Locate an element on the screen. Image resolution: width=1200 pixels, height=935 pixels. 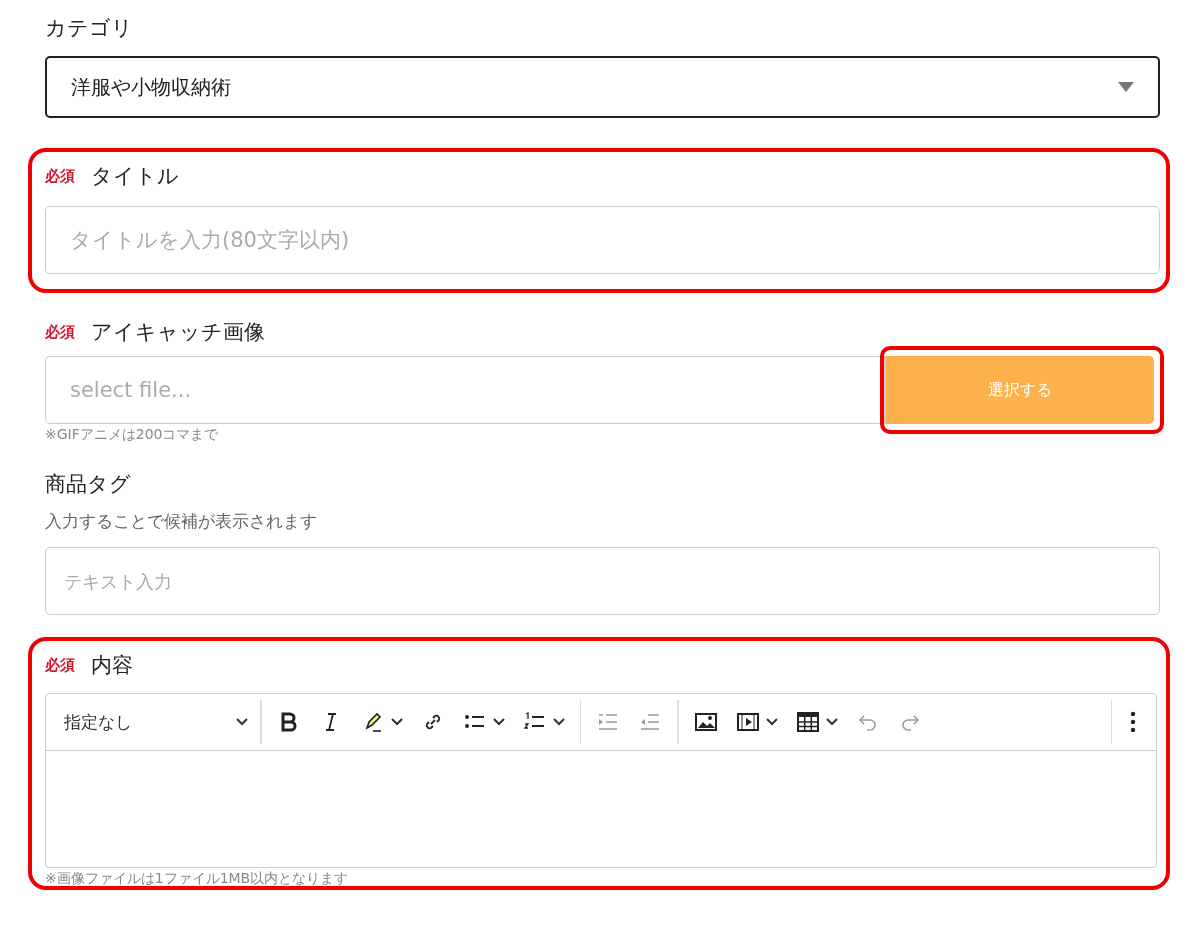
note-text: ※画像ファイルは1ファイル1MB以内となります is located at coordinates (197, 878).